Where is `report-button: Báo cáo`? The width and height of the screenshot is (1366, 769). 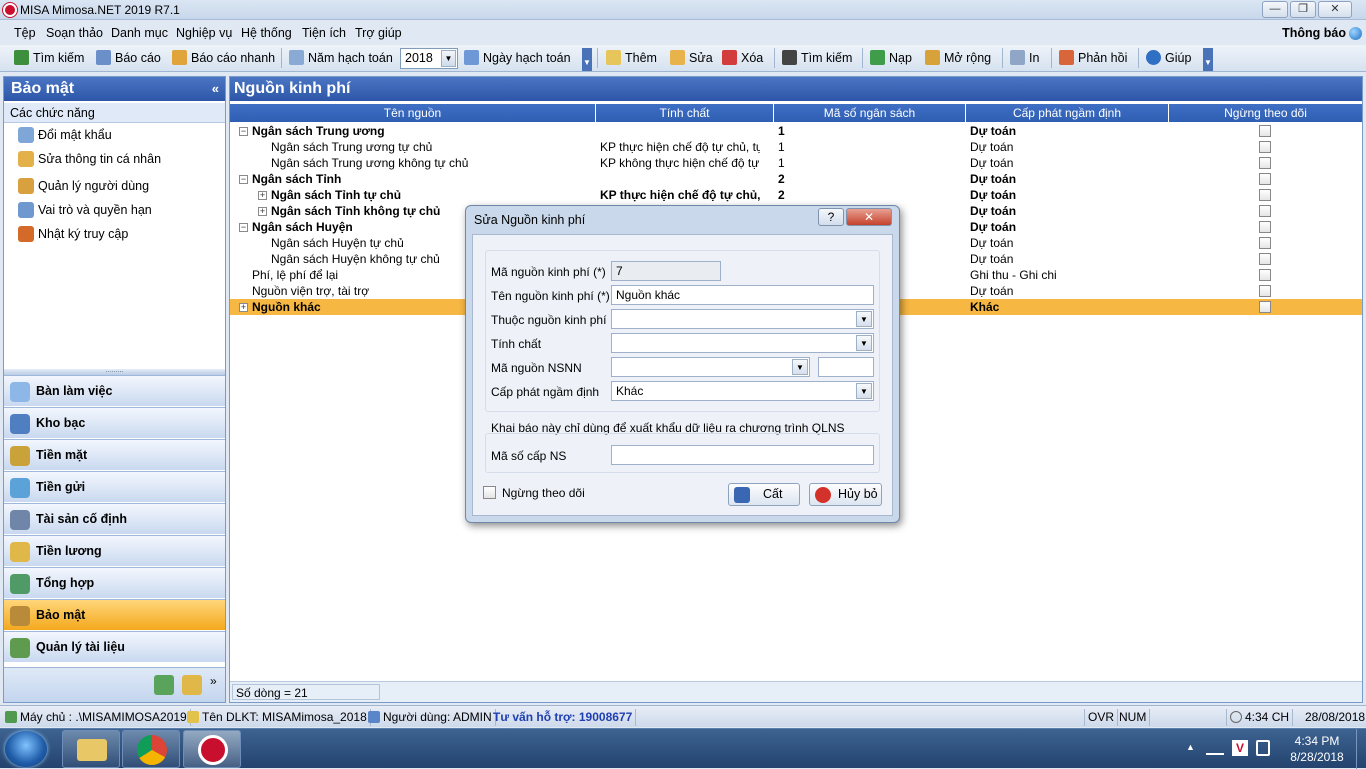 report-button: Báo cáo is located at coordinates (128, 57).